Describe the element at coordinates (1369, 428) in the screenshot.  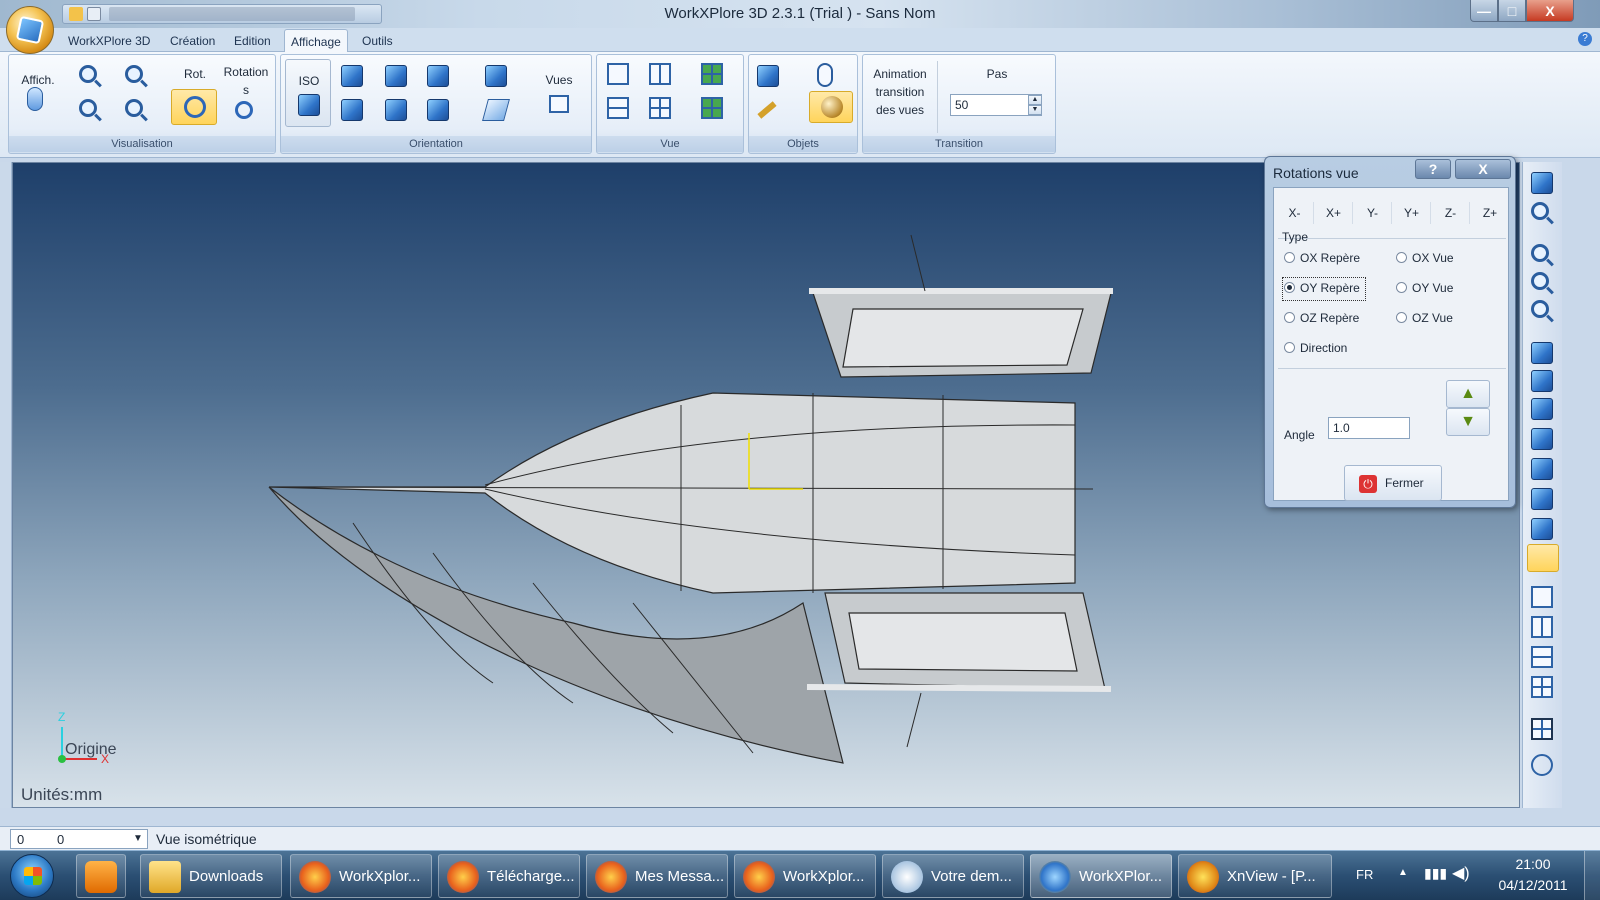
I see `angle-input: 1.0` at that location.